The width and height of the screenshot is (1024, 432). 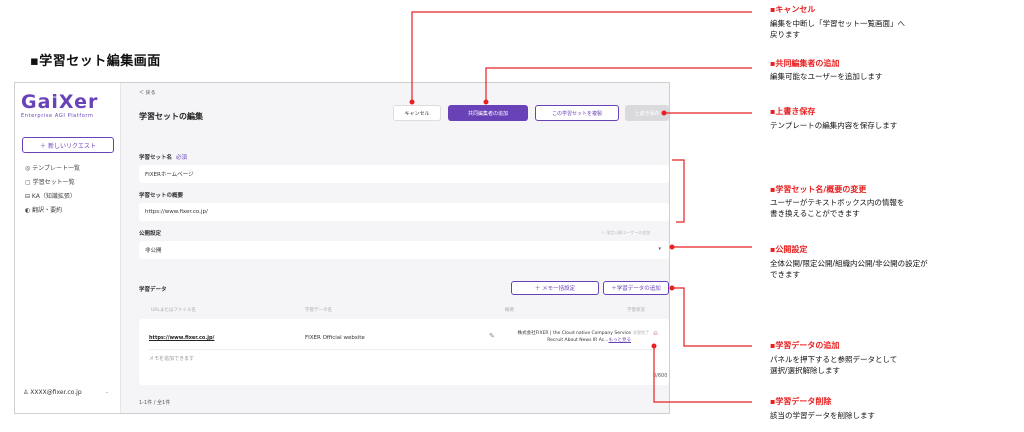 I want to click on callout-add-data-title: ▪学習データの追加, so click(x=805, y=345).